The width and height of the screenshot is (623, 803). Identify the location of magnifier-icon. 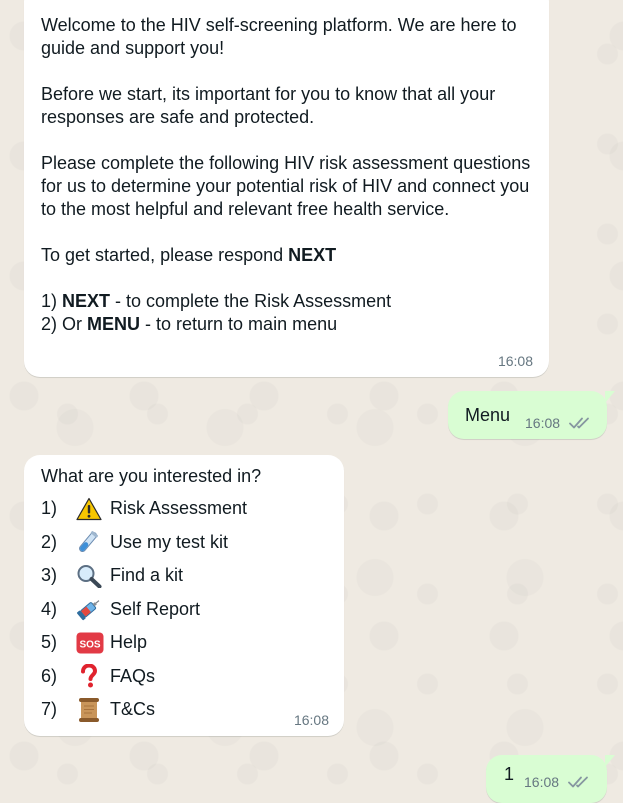
(93, 576).